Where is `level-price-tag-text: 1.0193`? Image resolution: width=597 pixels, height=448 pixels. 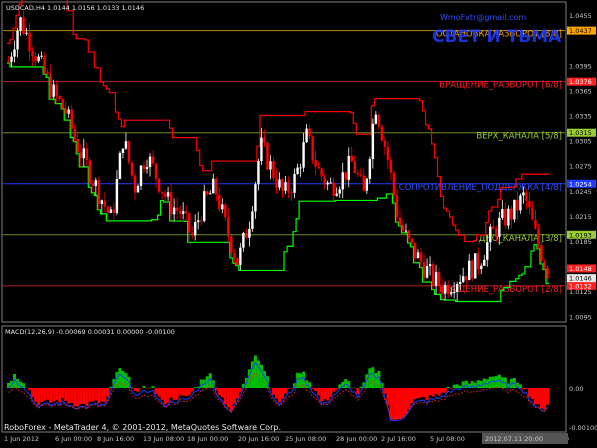
level-price-tag-text: 1.0193 is located at coordinates (580, 235).